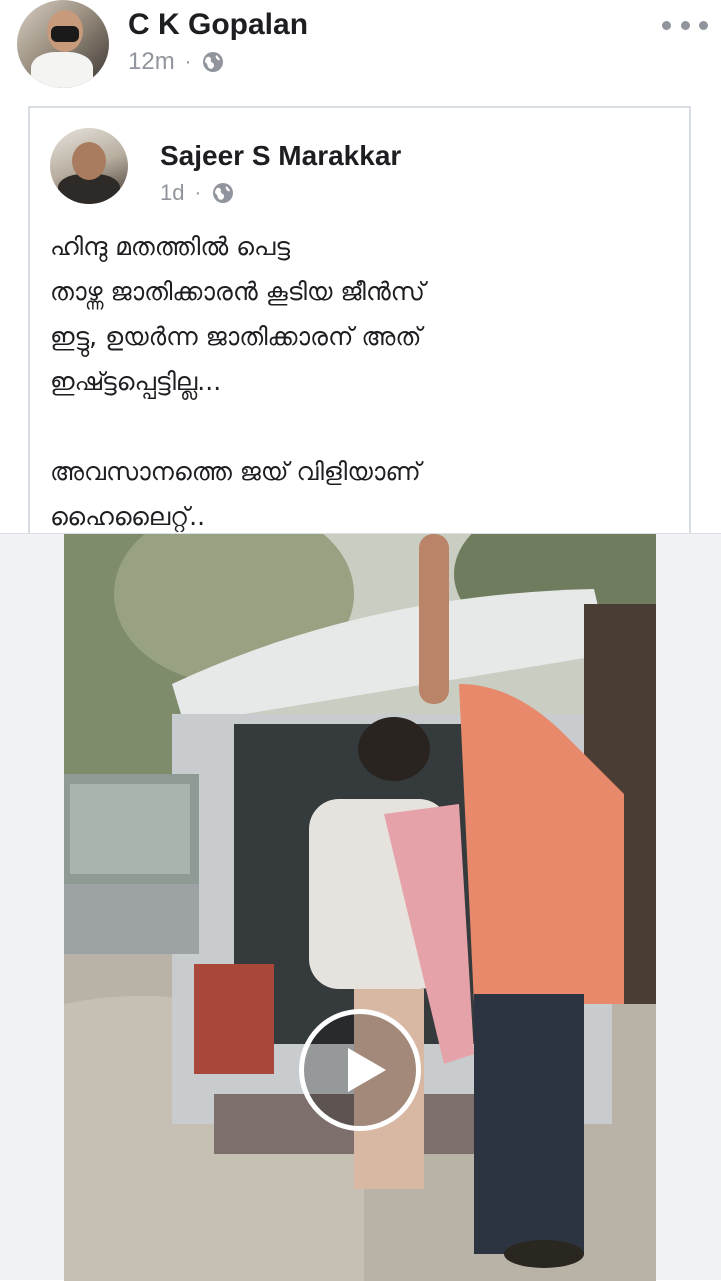  What do you see at coordinates (170, 246) in the screenshot?
I see `post-text-line: ഹിന്ദു മതത്തിൽ പെട്ട` at bounding box center [170, 246].